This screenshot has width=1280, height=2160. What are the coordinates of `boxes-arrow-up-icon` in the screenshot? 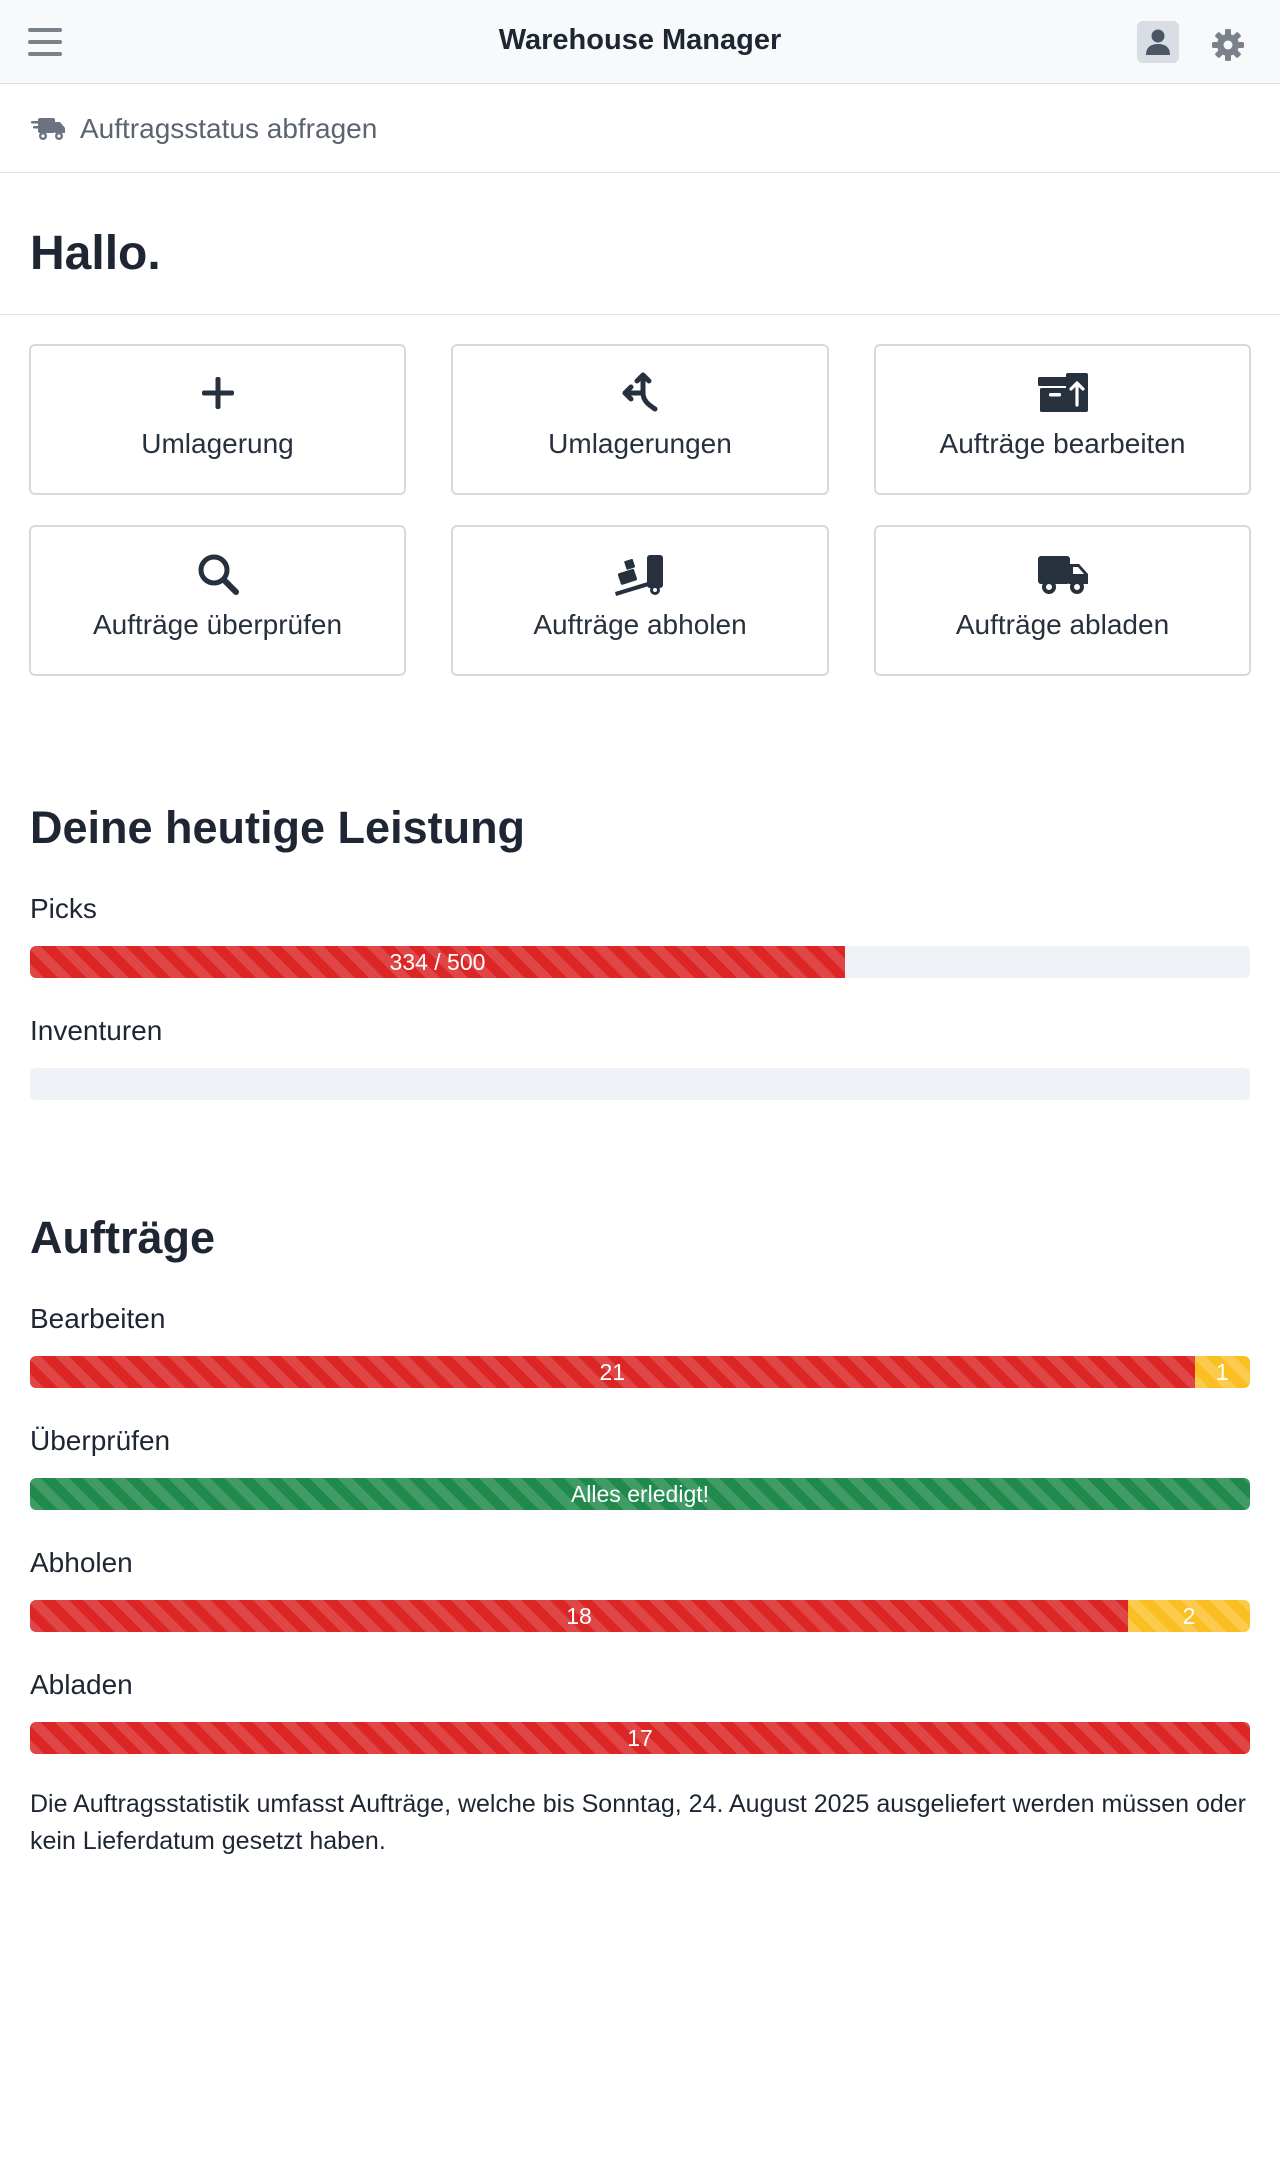 It's located at (1062, 392).